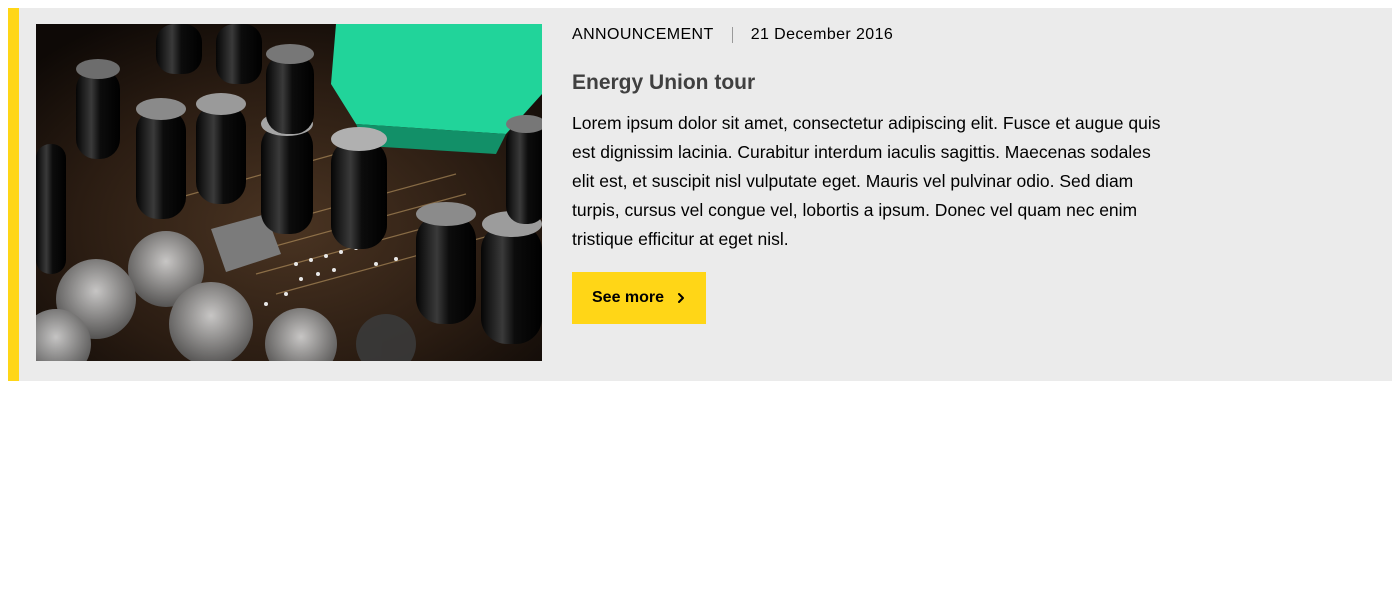 The image size is (1400, 600). Describe the element at coordinates (867, 83) in the screenshot. I see `article-title: Energy Union tour` at that location.